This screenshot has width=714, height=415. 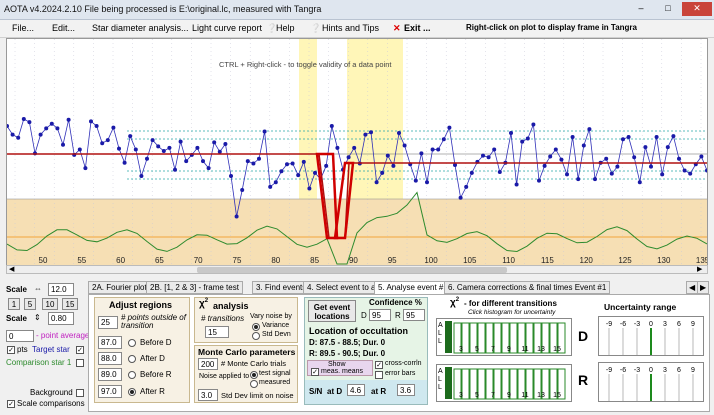 What do you see at coordinates (80, 350) in the screenshot?
I see `target-star-checkbox: ✓` at bounding box center [80, 350].